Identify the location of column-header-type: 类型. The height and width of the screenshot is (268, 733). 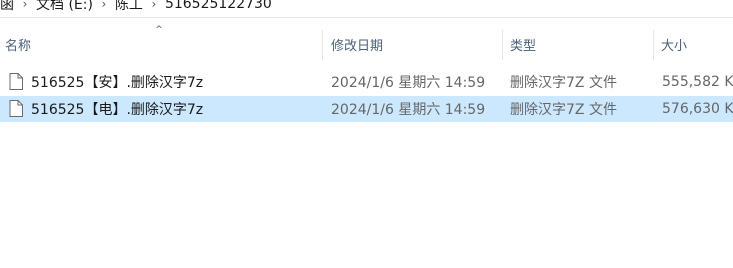
(580, 44).